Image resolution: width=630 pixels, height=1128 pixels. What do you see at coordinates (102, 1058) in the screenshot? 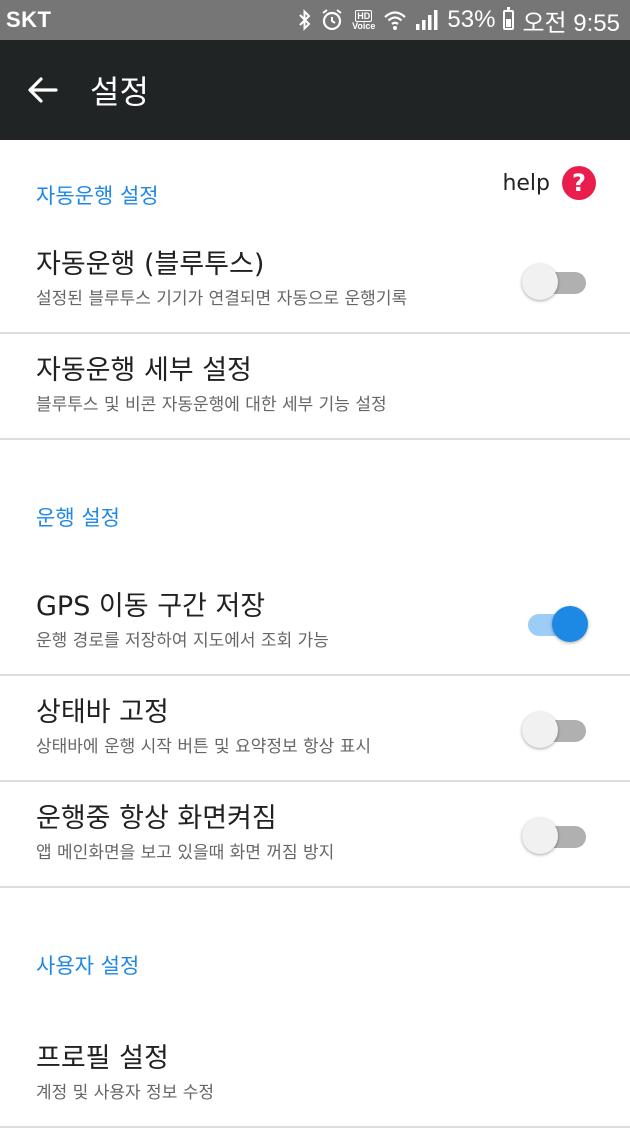
I see `setting-title: 프로필 설정` at bounding box center [102, 1058].